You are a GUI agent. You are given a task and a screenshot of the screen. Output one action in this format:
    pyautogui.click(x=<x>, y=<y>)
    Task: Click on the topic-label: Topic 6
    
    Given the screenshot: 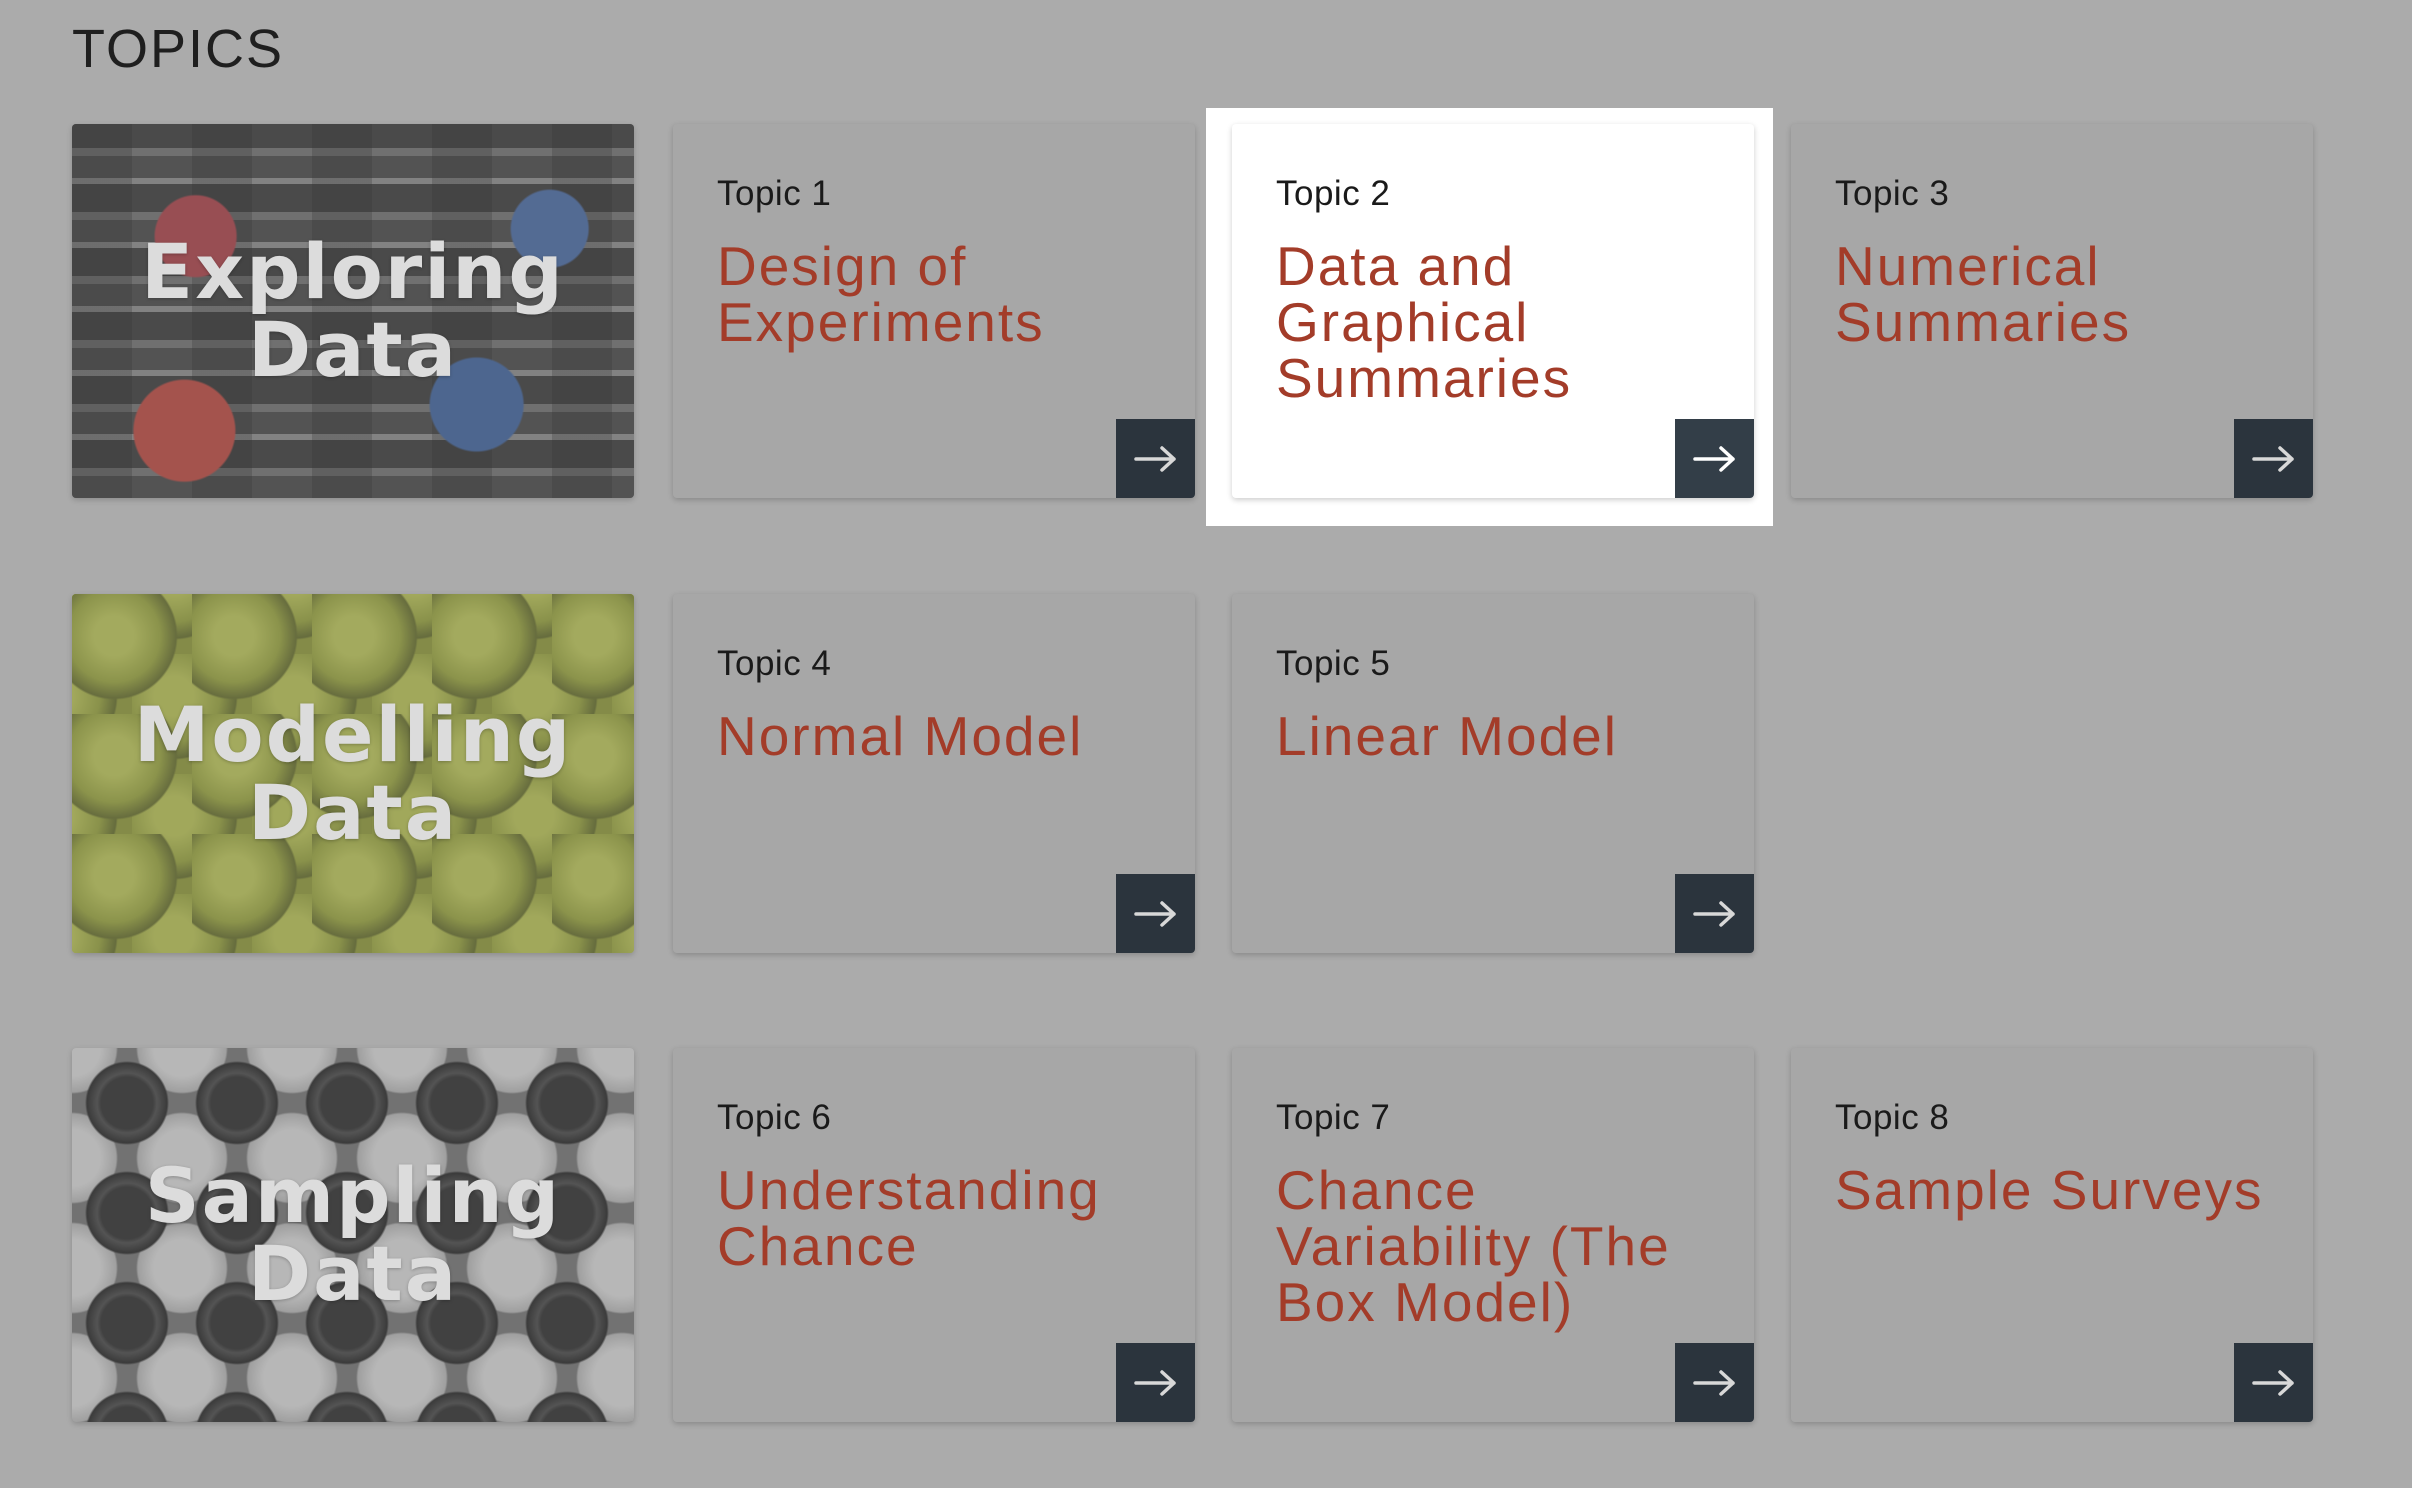 What is the action you would take?
    pyautogui.click(x=774, y=1117)
    